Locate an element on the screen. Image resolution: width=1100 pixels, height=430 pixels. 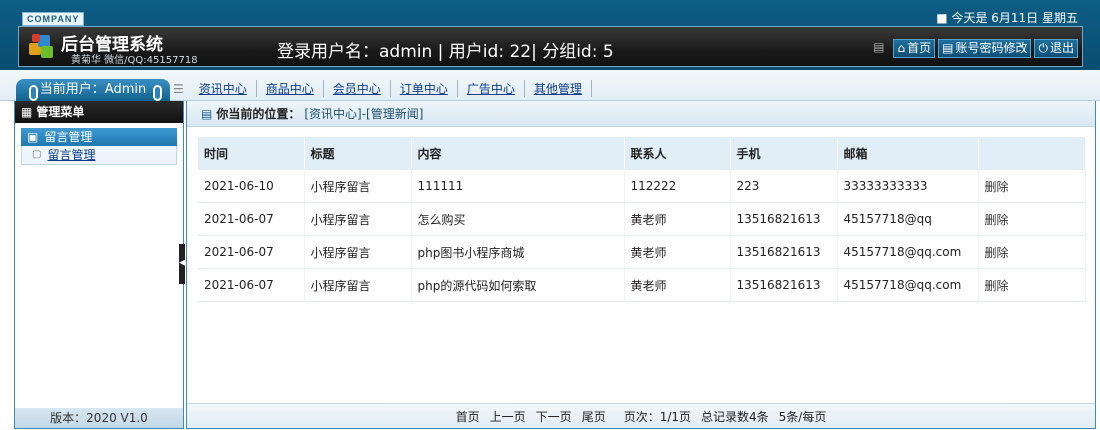
date-text: 今天是 6月11日 星期五 is located at coordinates (1014, 18).